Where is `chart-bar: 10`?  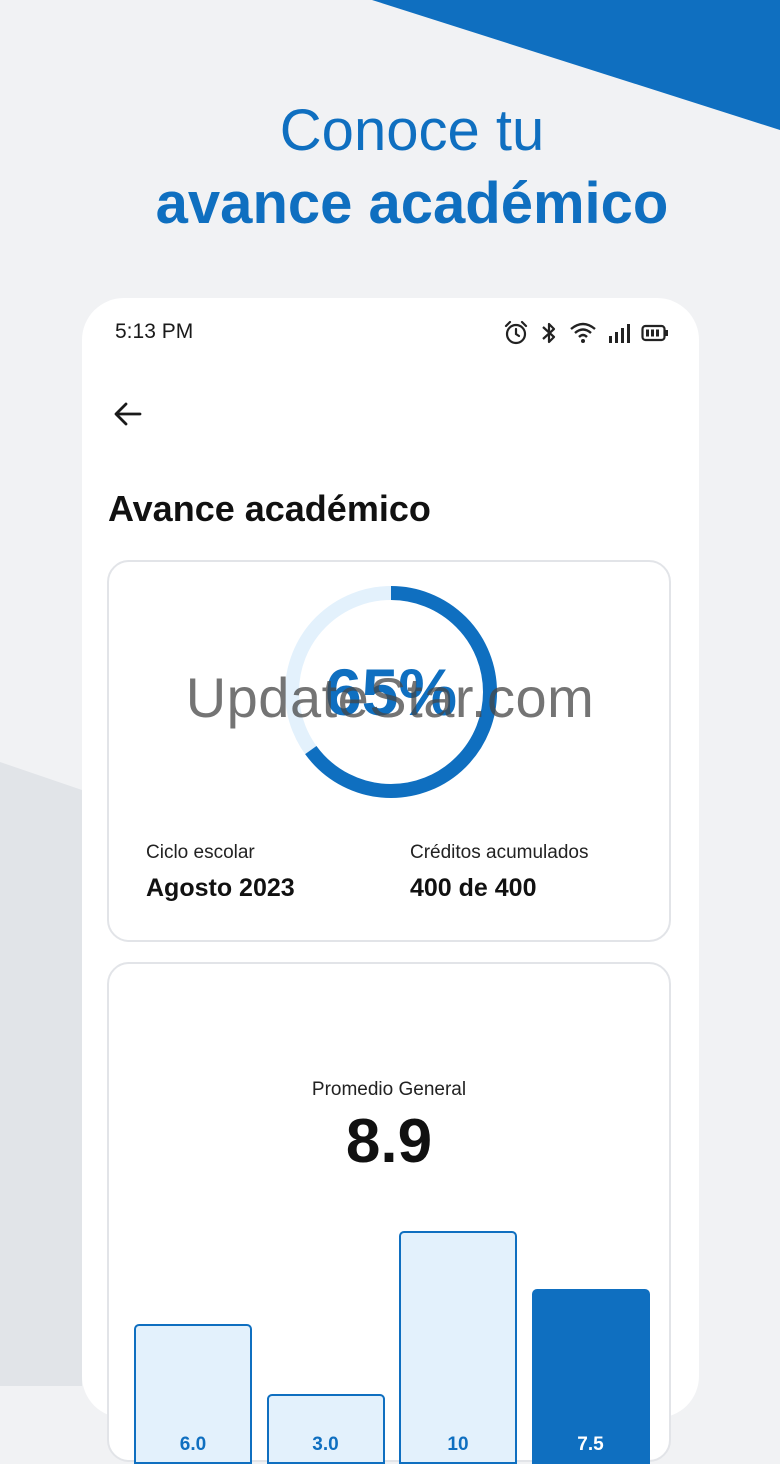
chart-bar: 10 is located at coordinates (458, 1347).